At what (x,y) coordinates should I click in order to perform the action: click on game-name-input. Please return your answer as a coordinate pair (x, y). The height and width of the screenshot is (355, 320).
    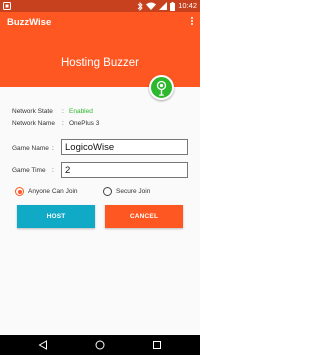
    Looking at the image, I should click on (124, 147).